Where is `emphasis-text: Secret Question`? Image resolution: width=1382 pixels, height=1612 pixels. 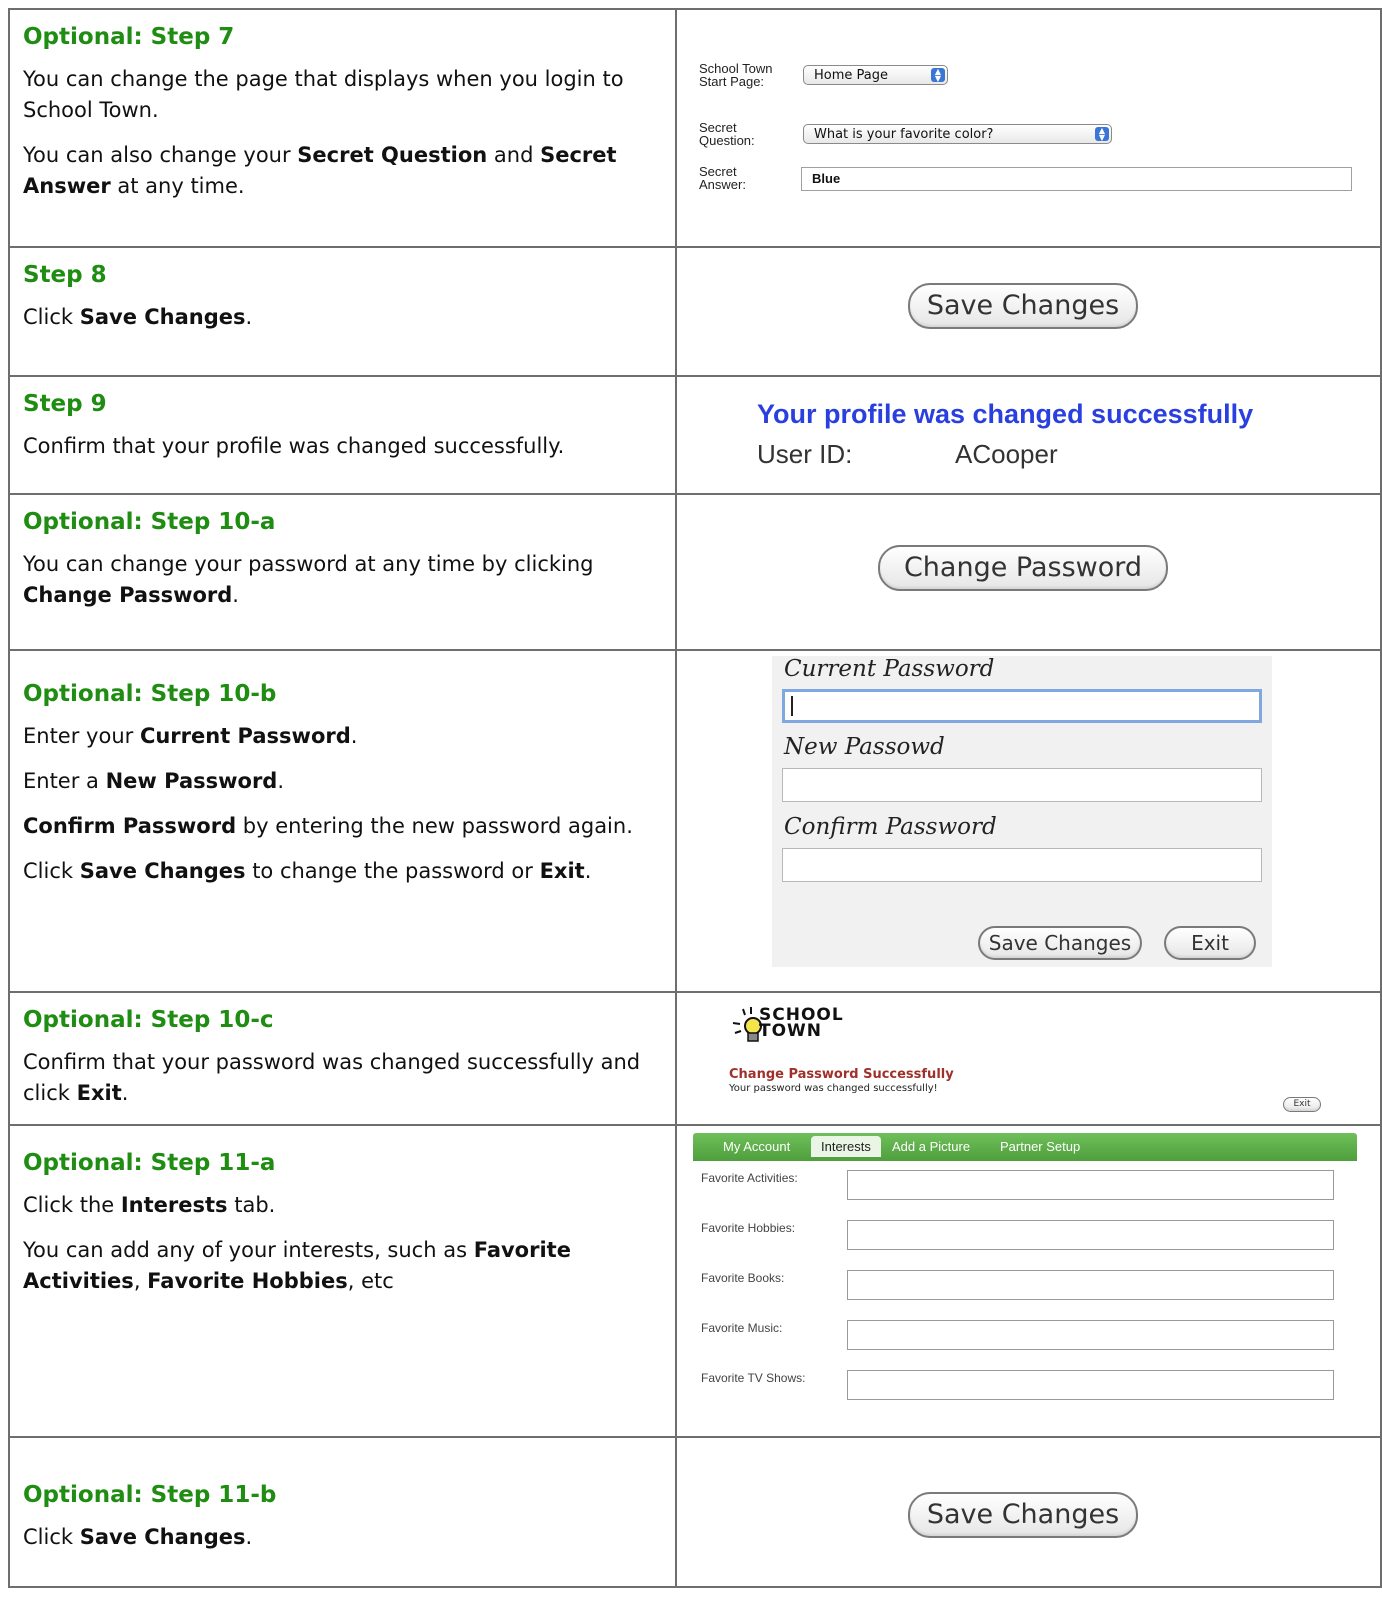 emphasis-text: Secret Question is located at coordinates (392, 155).